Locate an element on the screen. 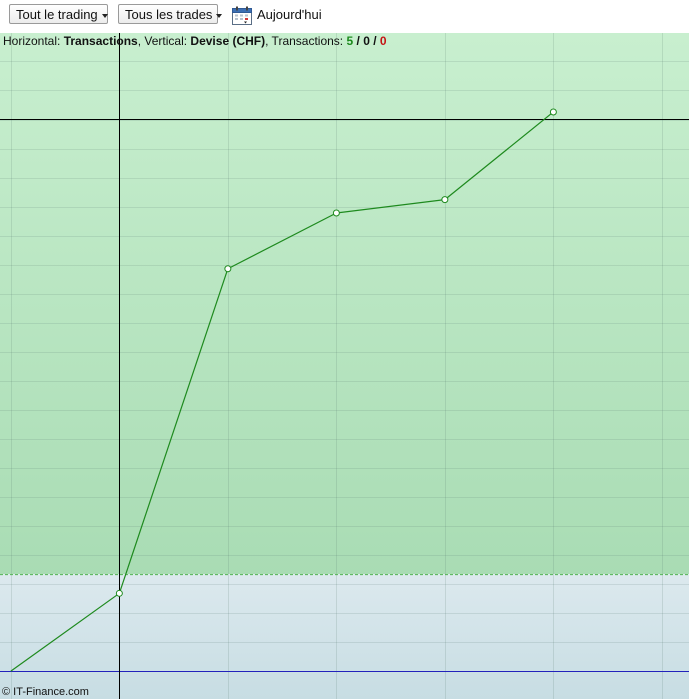  vertical-label: , Vertical: is located at coordinates (164, 41).